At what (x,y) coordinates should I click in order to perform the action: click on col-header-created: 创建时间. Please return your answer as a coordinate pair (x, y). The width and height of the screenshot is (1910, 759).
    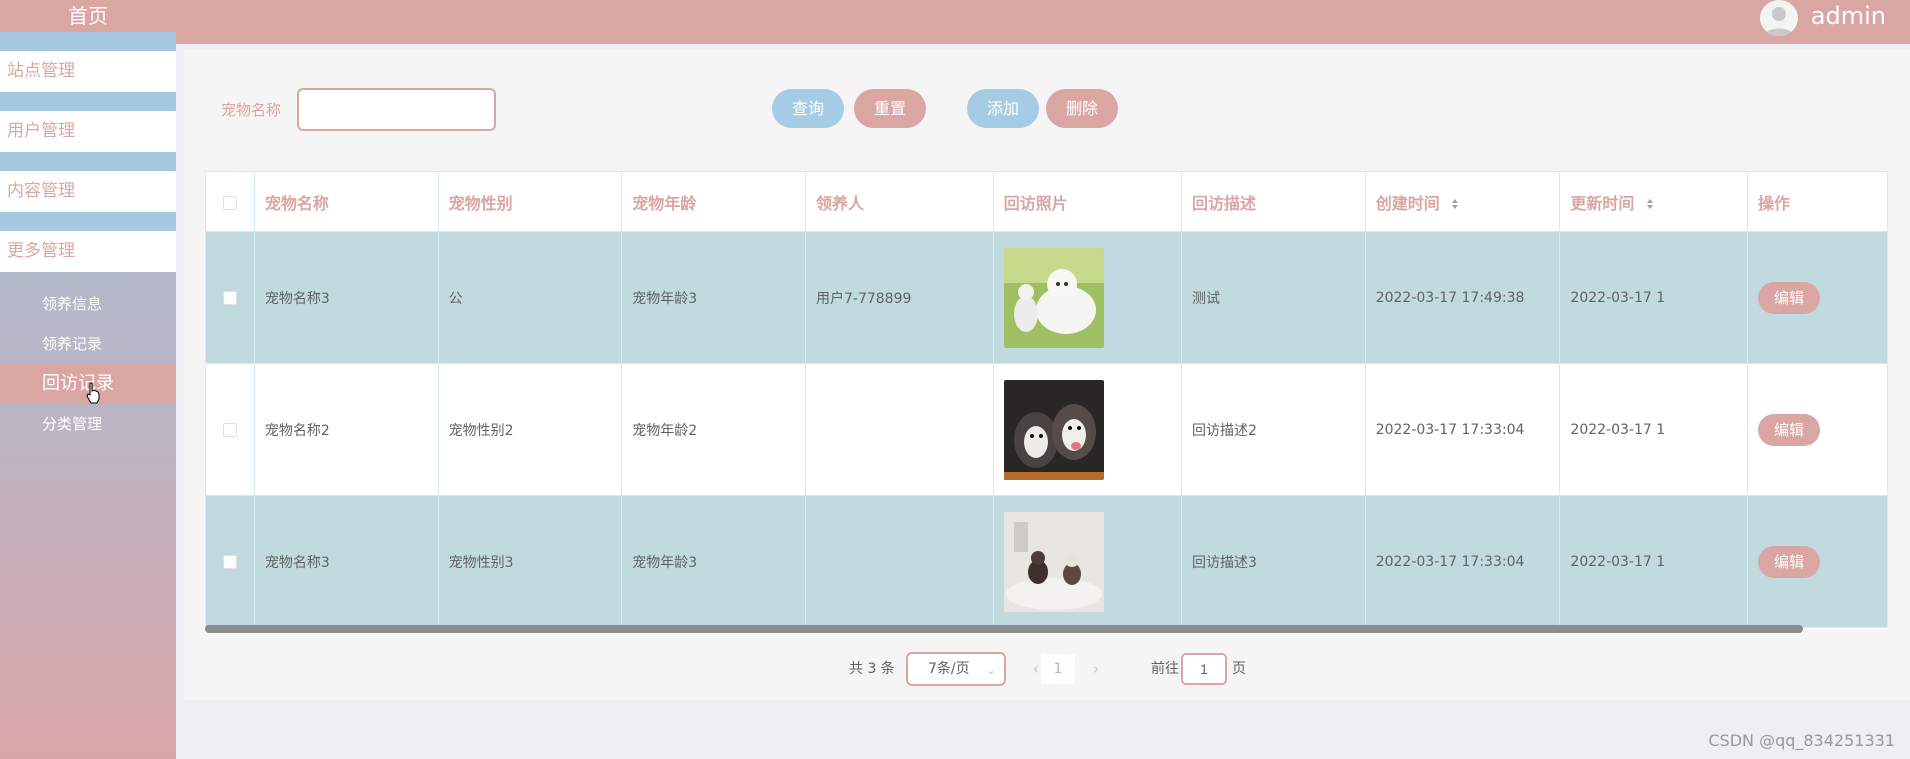
    Looking at the image, I should click on (1462, 201).